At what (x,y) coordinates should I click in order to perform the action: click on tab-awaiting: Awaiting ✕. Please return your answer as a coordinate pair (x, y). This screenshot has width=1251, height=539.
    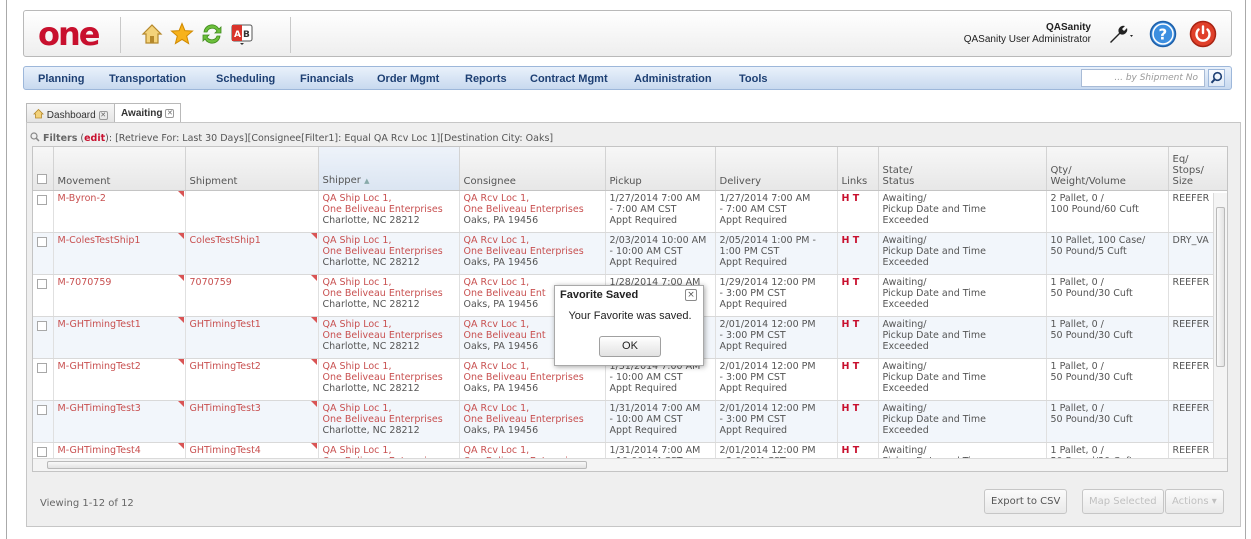
    Looking at the image, I should click on (148, 113).